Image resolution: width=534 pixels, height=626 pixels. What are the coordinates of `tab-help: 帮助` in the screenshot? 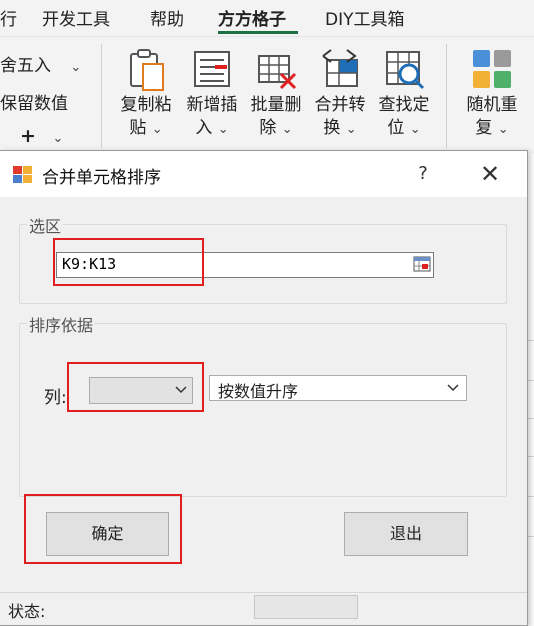 It's located at (167, 17).